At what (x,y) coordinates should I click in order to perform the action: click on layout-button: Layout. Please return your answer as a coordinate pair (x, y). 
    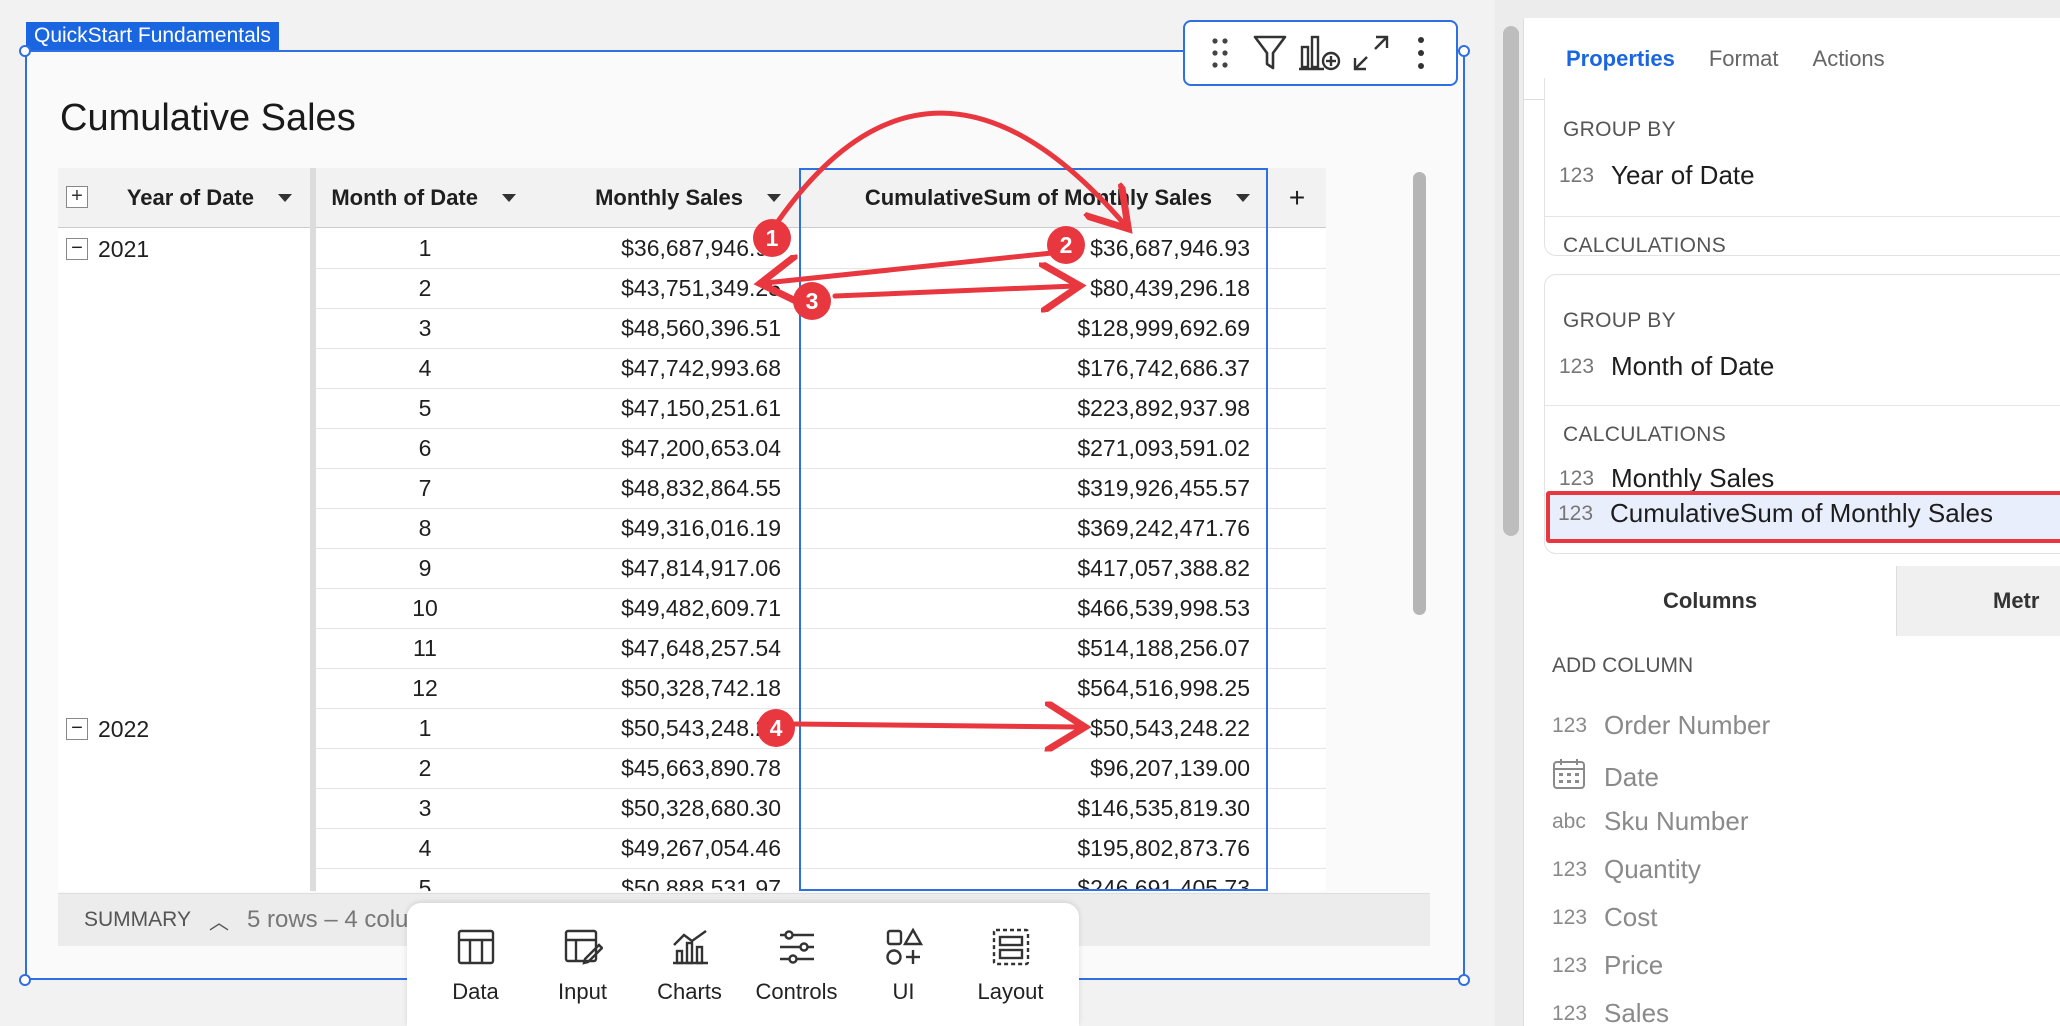
    Looking at the image, I should click on (1011, 965).